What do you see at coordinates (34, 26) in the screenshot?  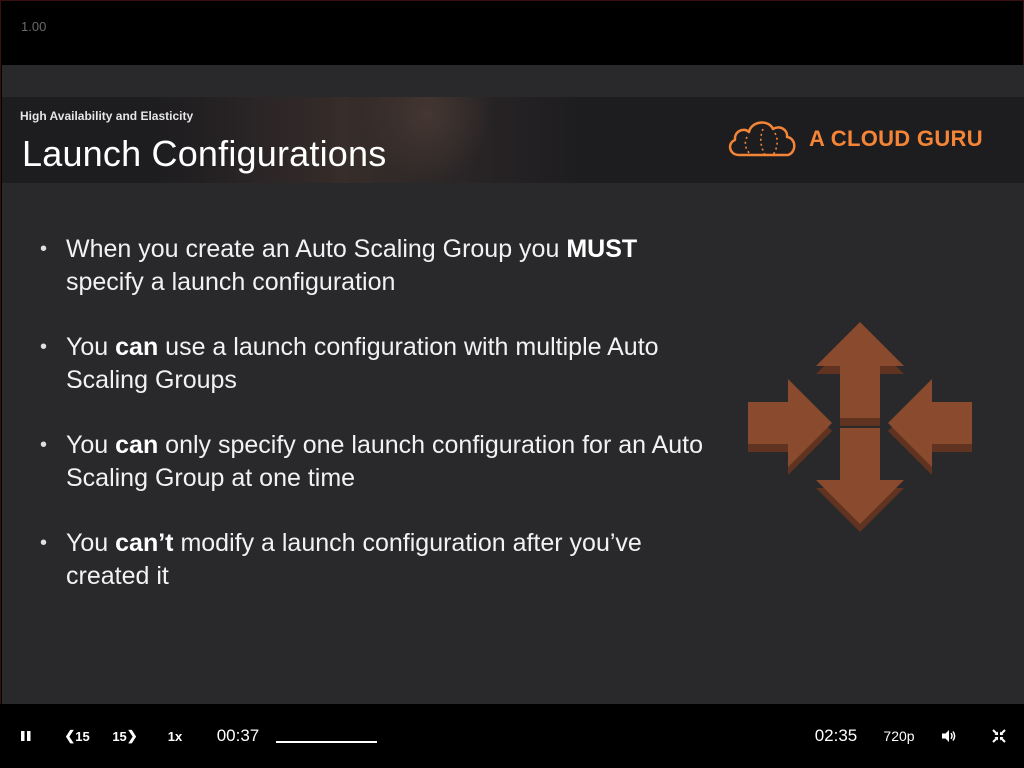 I see `playback-rate-readout: 1.00` at bounding box center [34, 26].